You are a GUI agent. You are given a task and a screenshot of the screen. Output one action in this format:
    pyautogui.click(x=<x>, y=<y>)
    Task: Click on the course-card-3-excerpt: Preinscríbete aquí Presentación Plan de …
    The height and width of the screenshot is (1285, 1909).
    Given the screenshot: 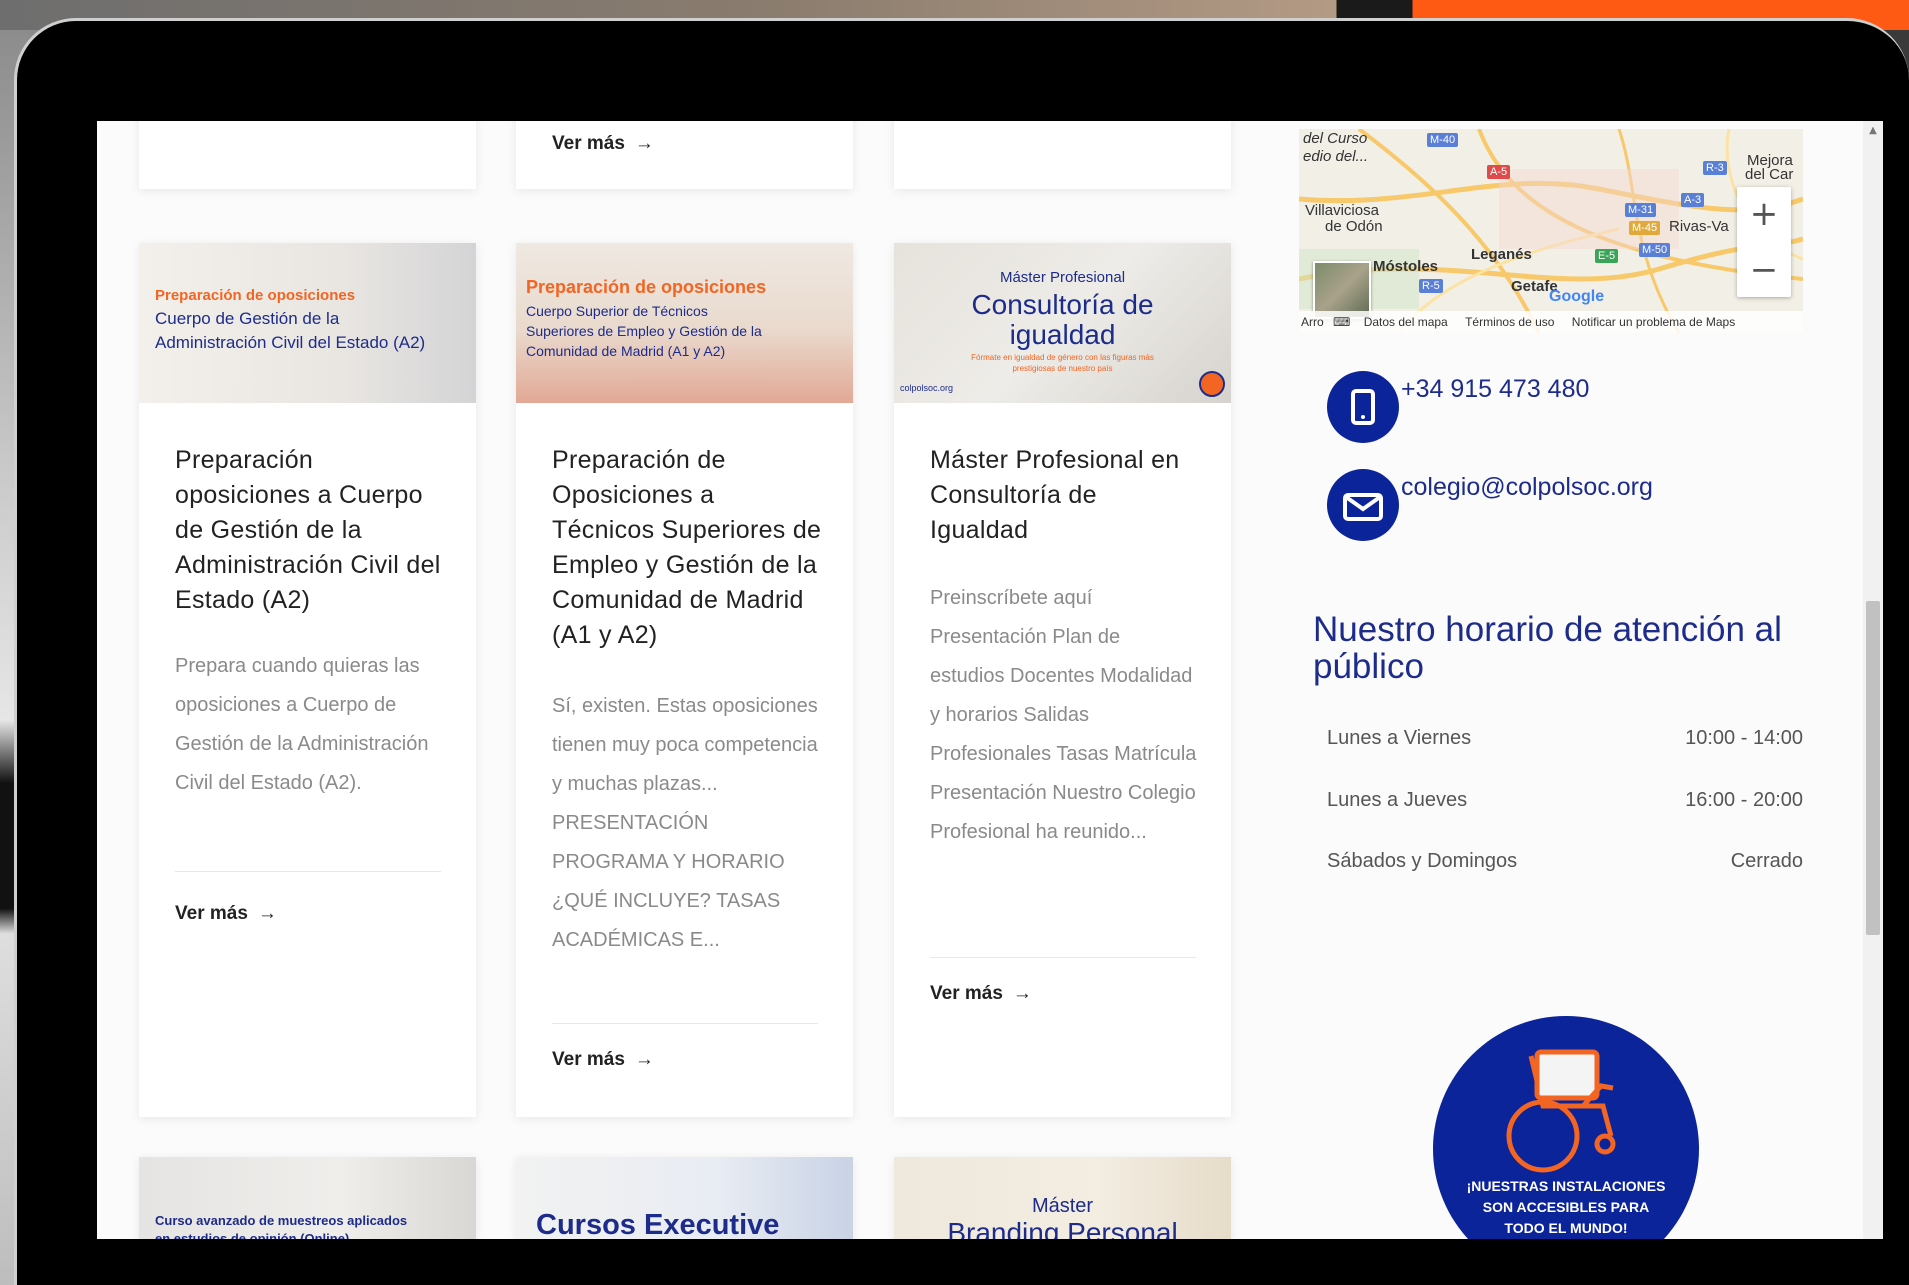 What is the action you would take?
    pyautogui.click(x=1063, y=715)
    